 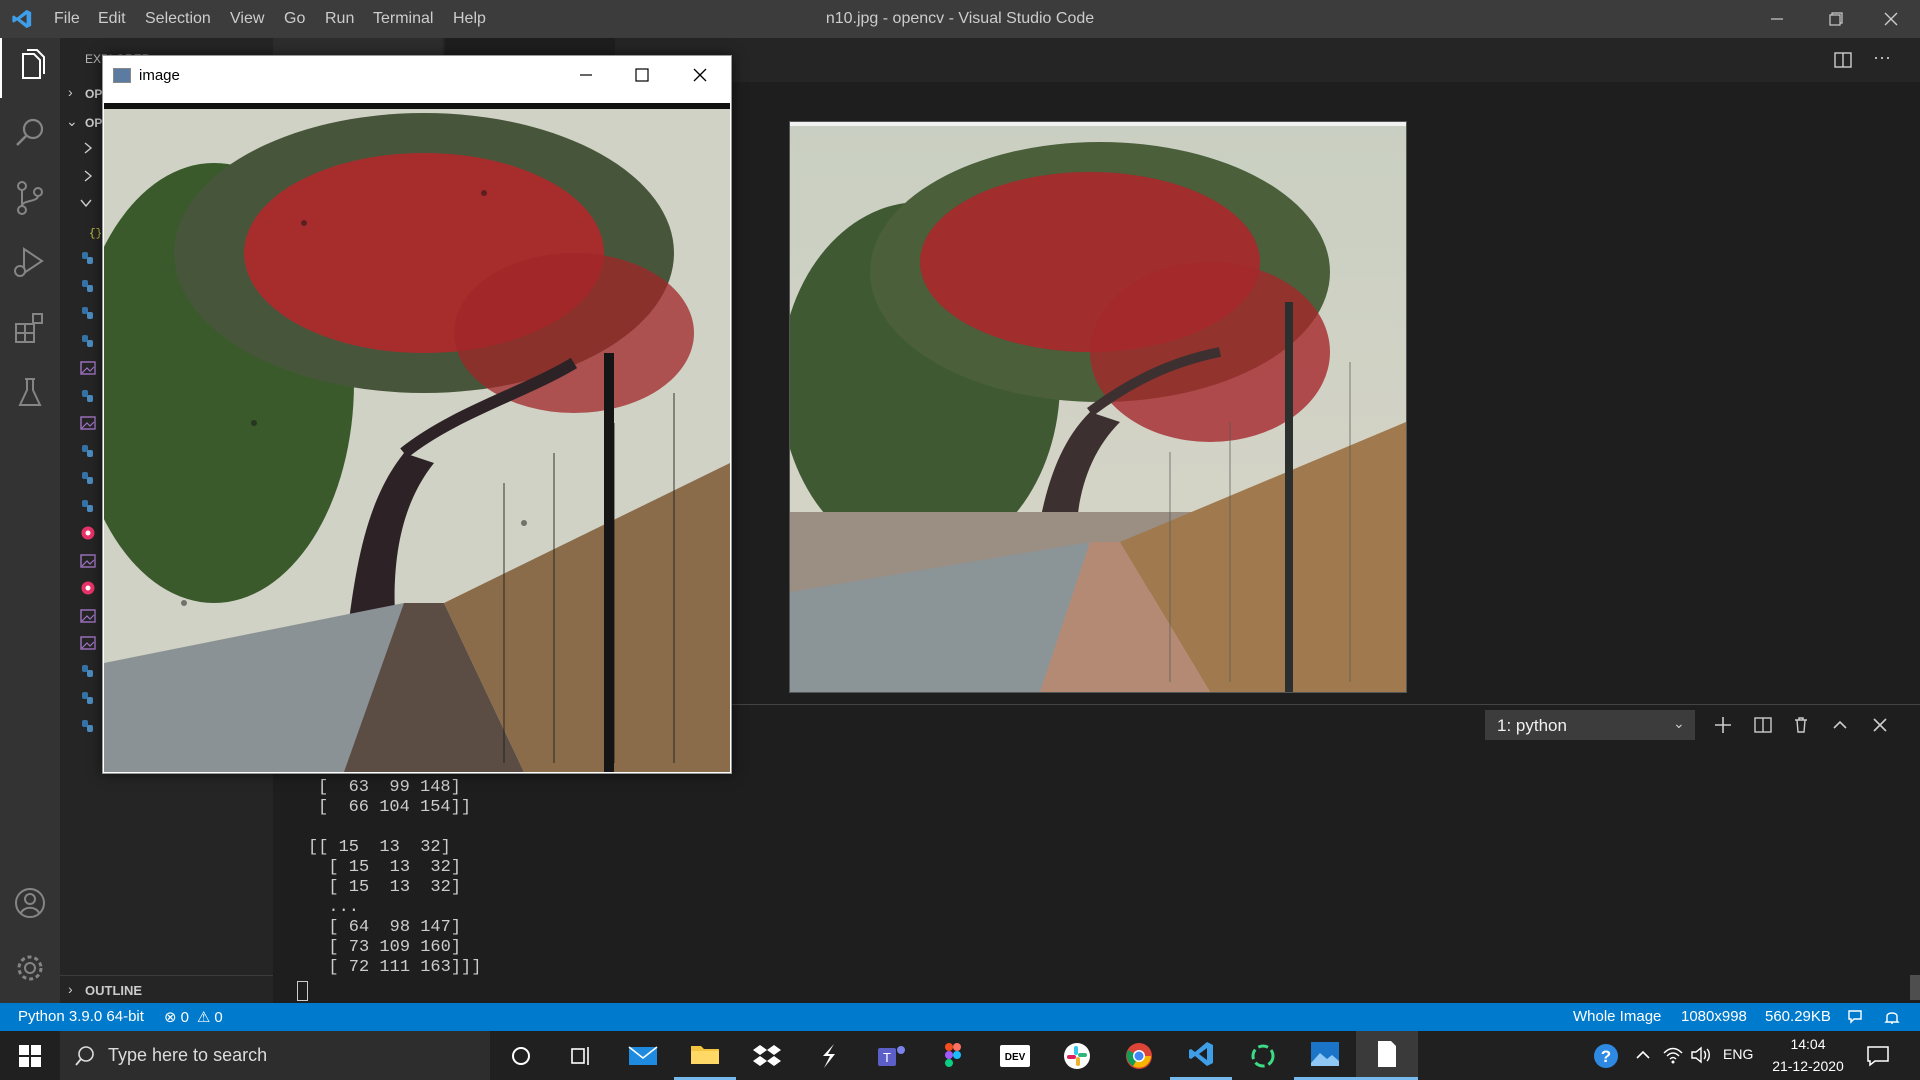 I want to click on wifi-icon, so click(x=1673, y=1055).